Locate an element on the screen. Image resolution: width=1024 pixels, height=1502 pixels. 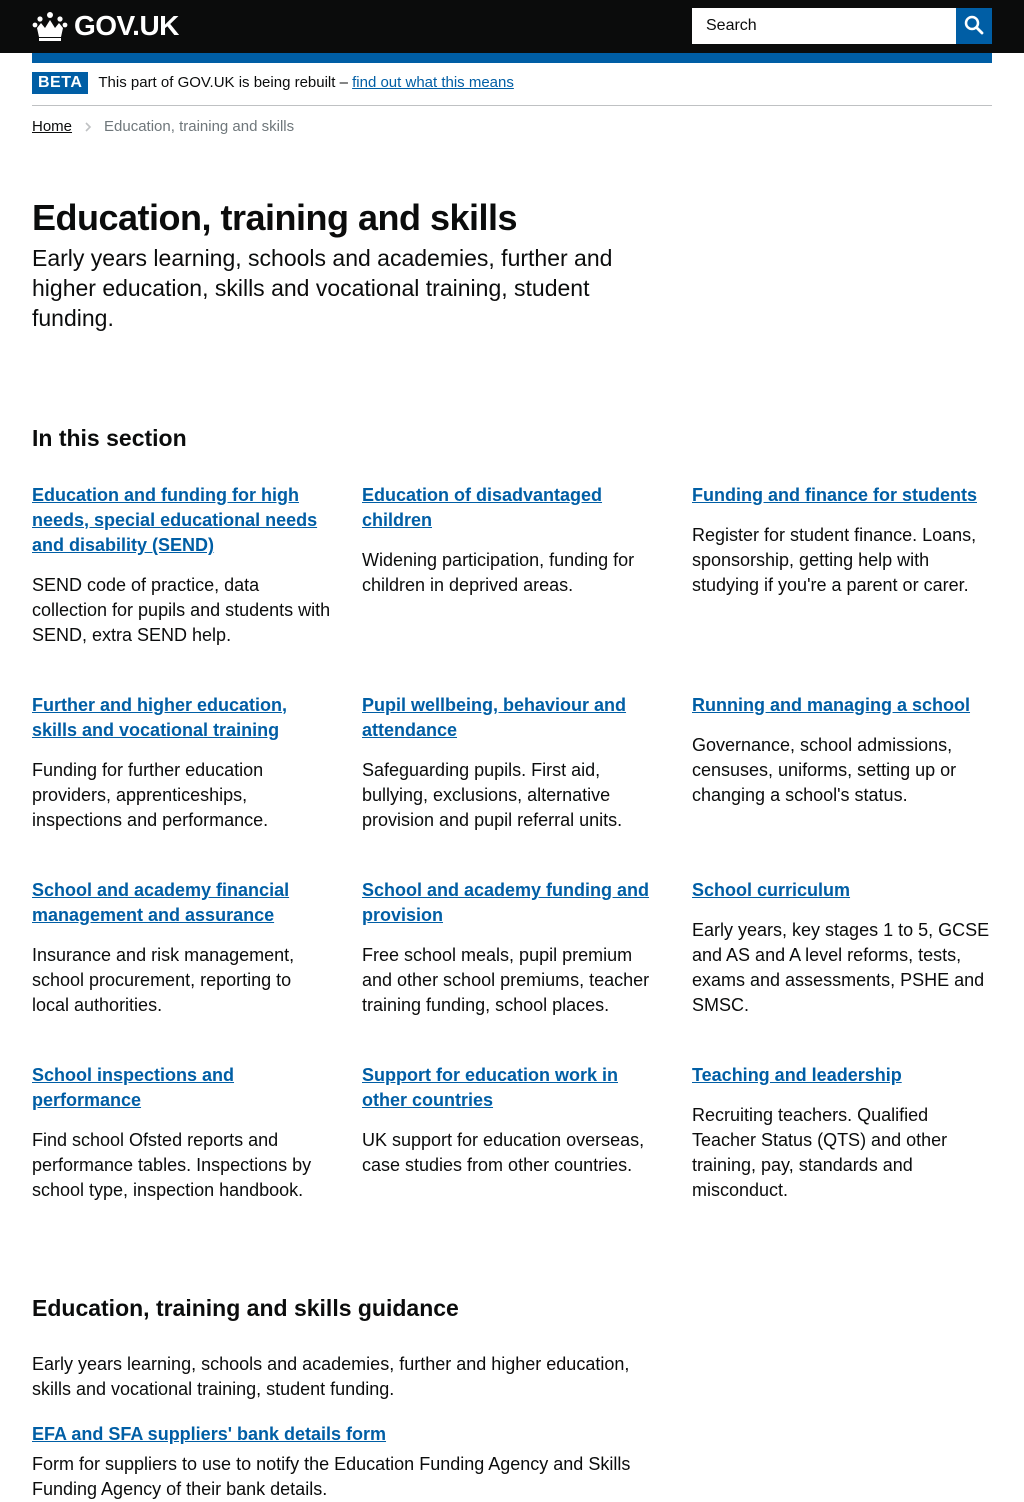
search-form is located at coordinates (842, 26).